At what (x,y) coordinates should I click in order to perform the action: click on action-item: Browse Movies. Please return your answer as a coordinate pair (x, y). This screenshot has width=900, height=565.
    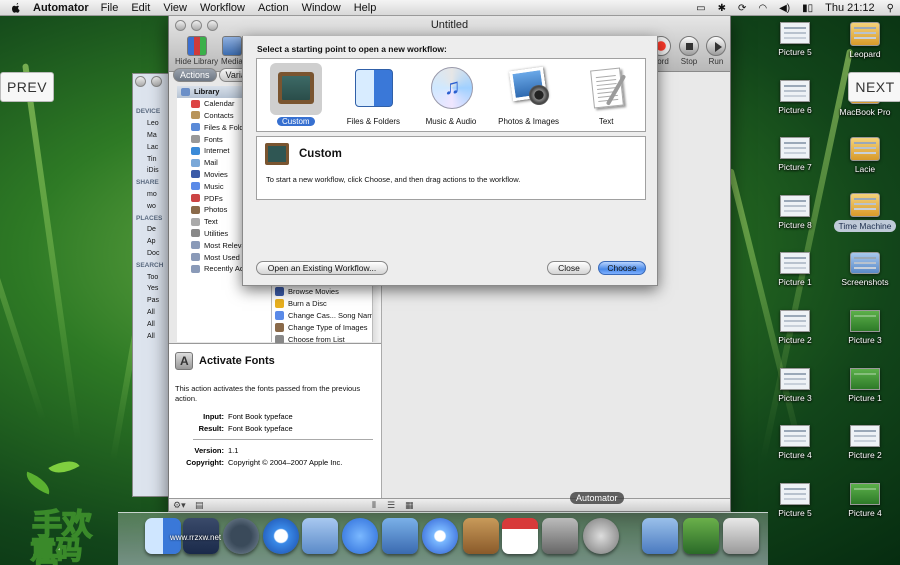
    Looking at the image, I should click on (322, 292).